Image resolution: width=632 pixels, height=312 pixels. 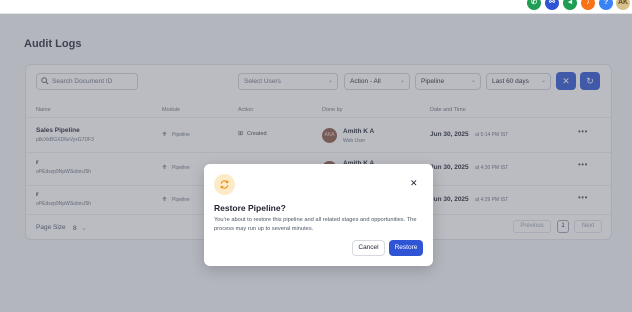 I want to click on help-icon: ?, so click(x=606, y=5).